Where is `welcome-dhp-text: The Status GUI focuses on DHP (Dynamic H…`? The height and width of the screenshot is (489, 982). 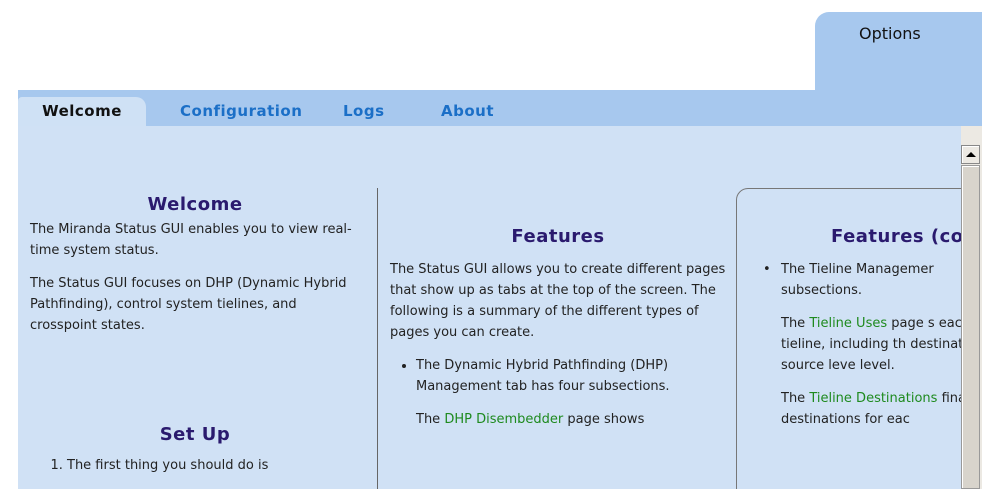
welcome-dhp-text: The Status GUI focuses on DHP (Dynamic H… is located at coordinates (188, 304).